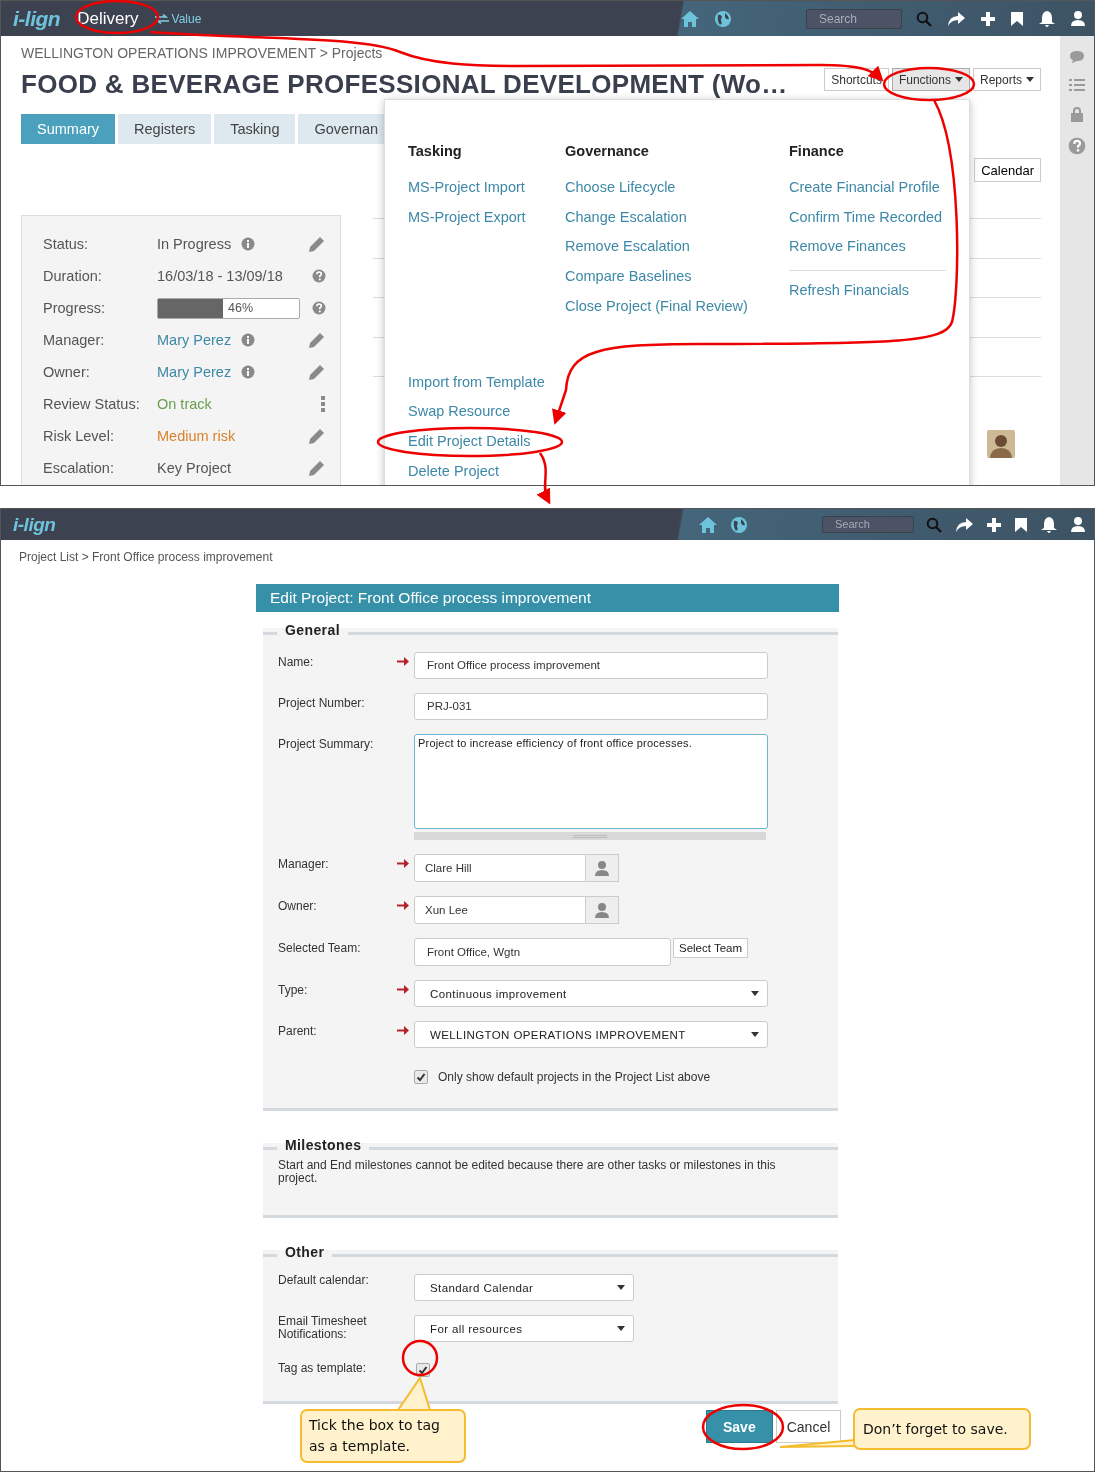  I want to click on menu-item: MS-Project Export, so click(486, 217).